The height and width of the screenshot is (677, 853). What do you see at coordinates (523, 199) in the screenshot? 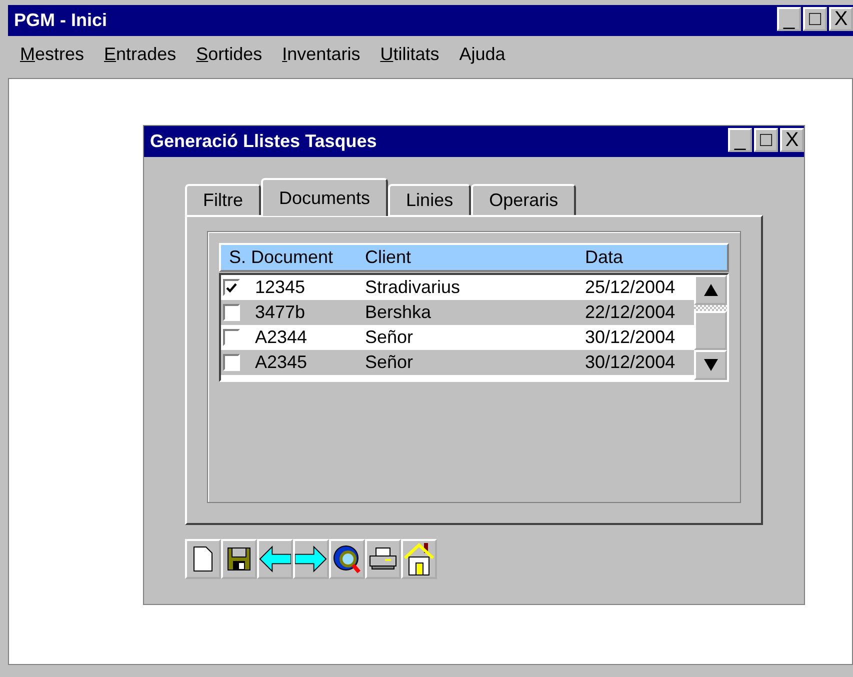
I see `tab: Operaris` at bounding box center [523, 199].